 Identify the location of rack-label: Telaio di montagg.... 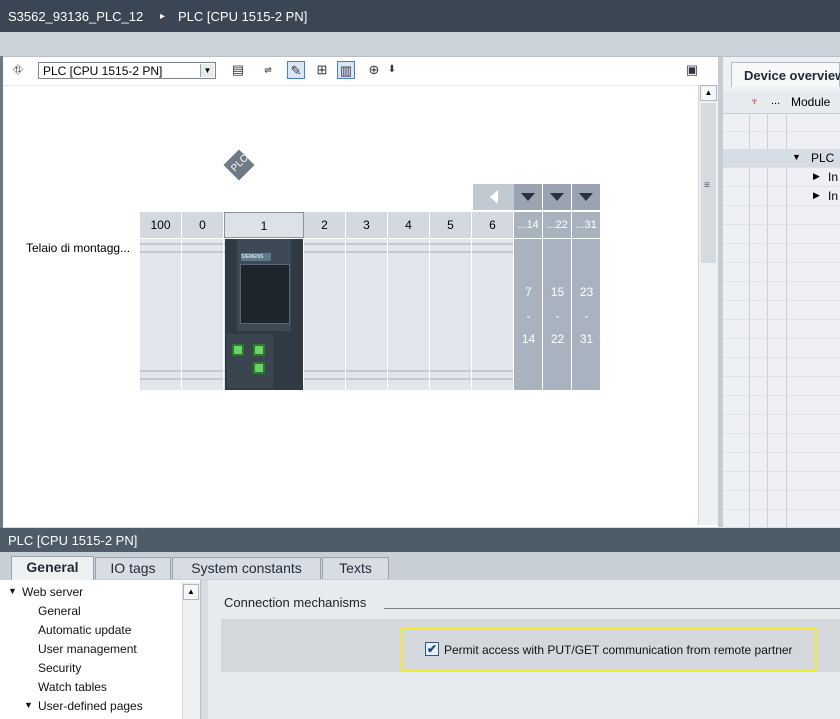
(78, 248).